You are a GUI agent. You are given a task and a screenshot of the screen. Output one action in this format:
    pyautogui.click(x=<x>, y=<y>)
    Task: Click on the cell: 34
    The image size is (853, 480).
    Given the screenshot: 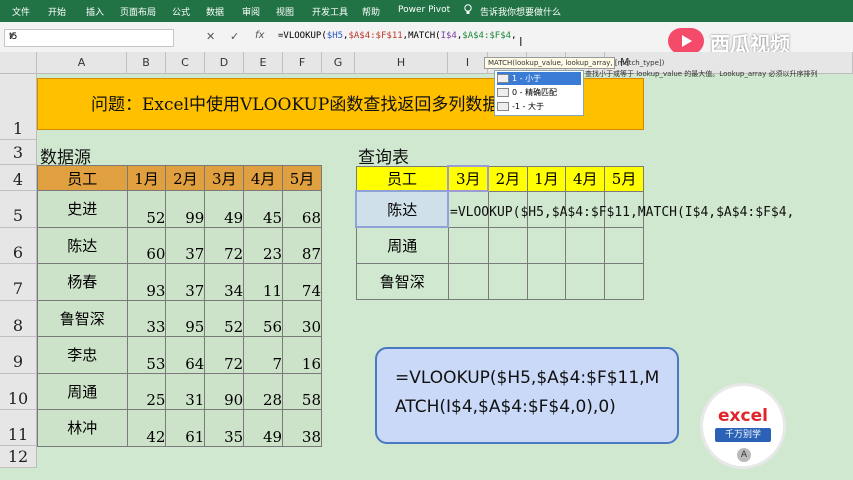 What is the action you would take?
    pyautogui.click(x=224, y=282)
    